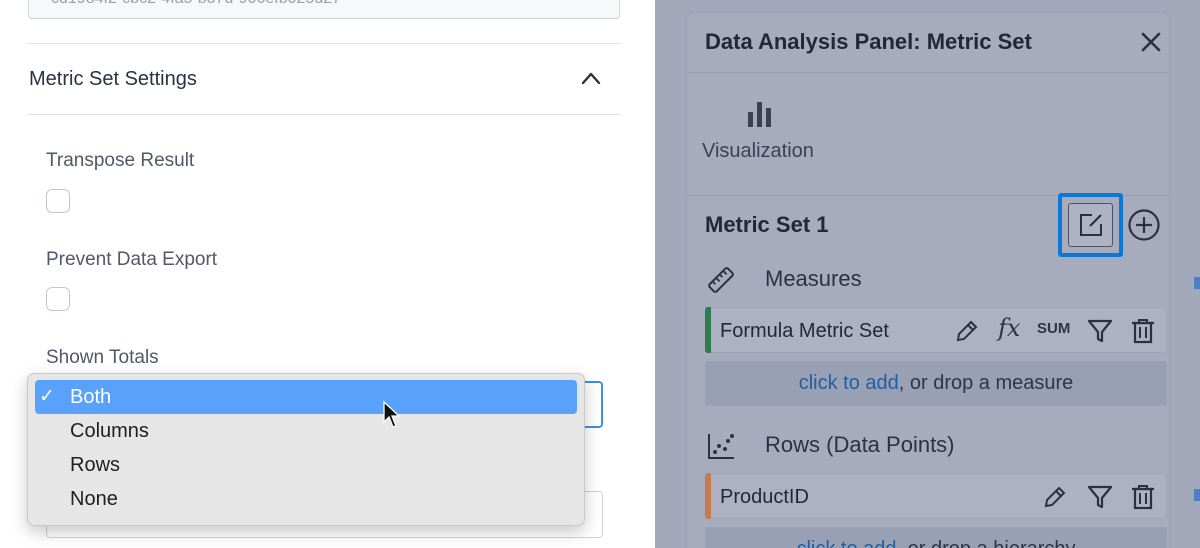  I want to click on aggregation-sum: SUM, so click(1053, 328).